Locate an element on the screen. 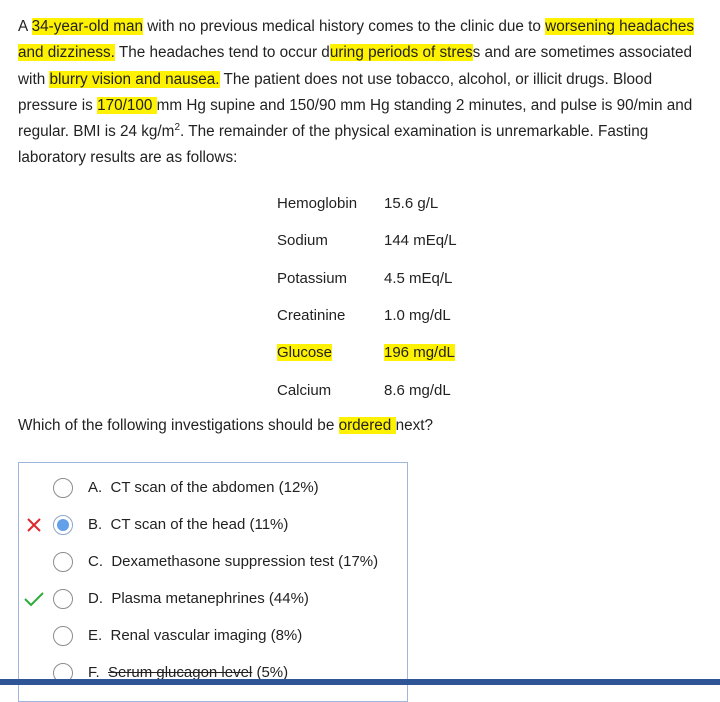  lab-row: Hemoglobin 15.6 g/L is located at coordinates (367, 203).